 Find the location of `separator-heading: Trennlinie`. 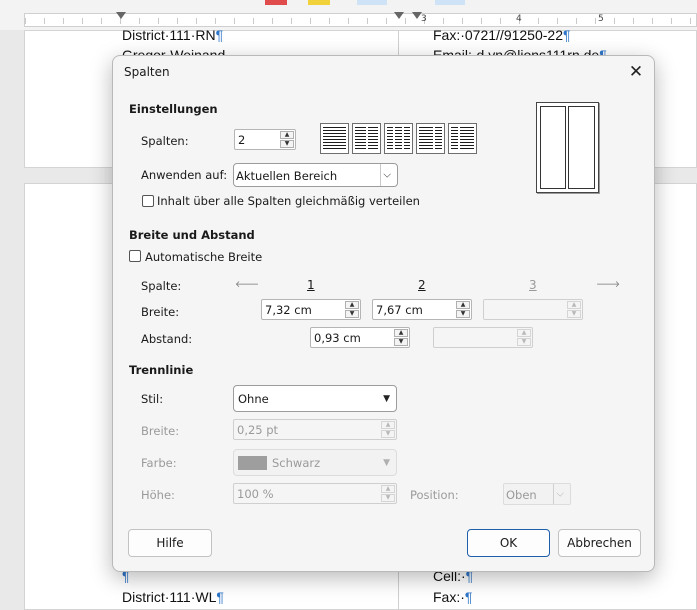

separator-heading: Trennlinie is located at coordinates (161, 370).